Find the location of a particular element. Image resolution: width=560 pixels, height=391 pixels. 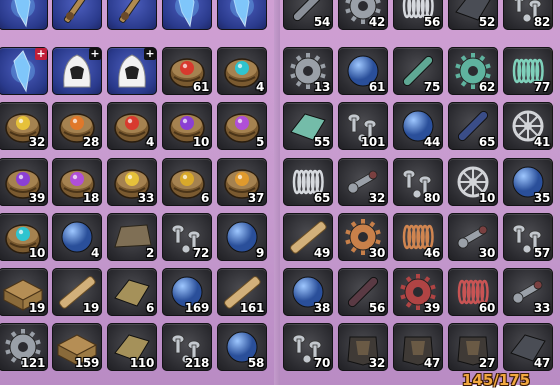

inventory-slot: 35 is located at coordinates (528, 182).